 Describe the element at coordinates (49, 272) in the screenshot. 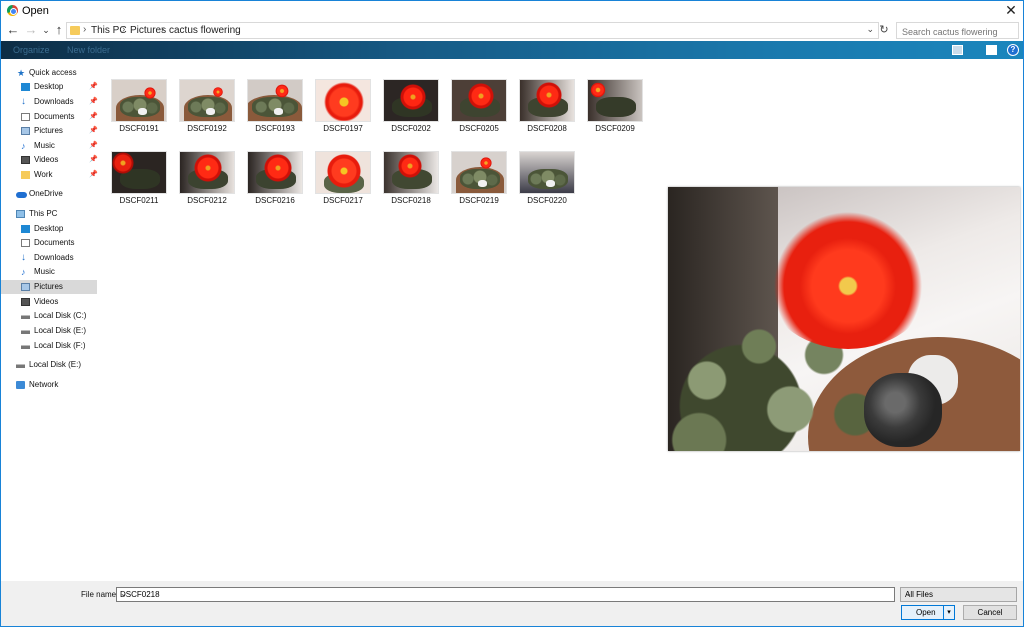

I see `nav-pc-music: ♪ Music` at that location.